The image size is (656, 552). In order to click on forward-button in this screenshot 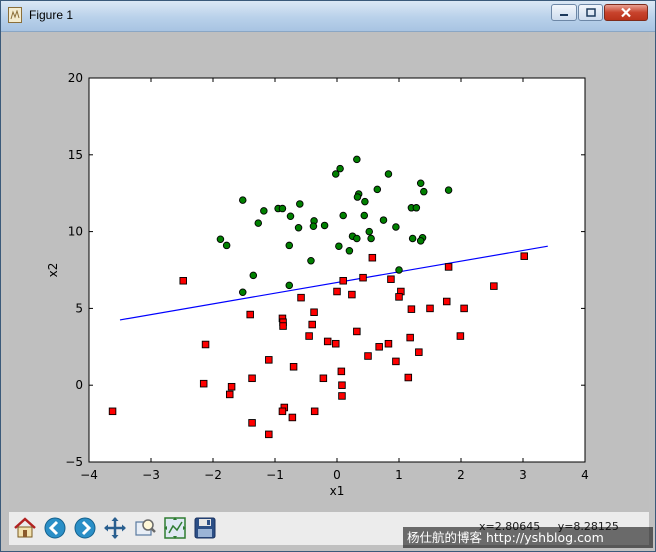, I will do `click(85, 528)`.